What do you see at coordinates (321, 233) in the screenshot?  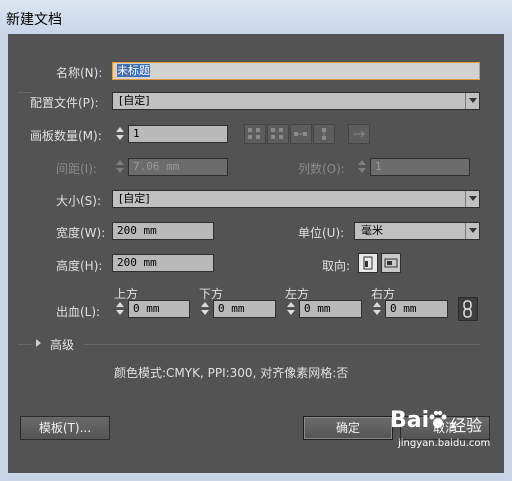 I see `units-label: 单位(U):` at bounding box center [321, 233].